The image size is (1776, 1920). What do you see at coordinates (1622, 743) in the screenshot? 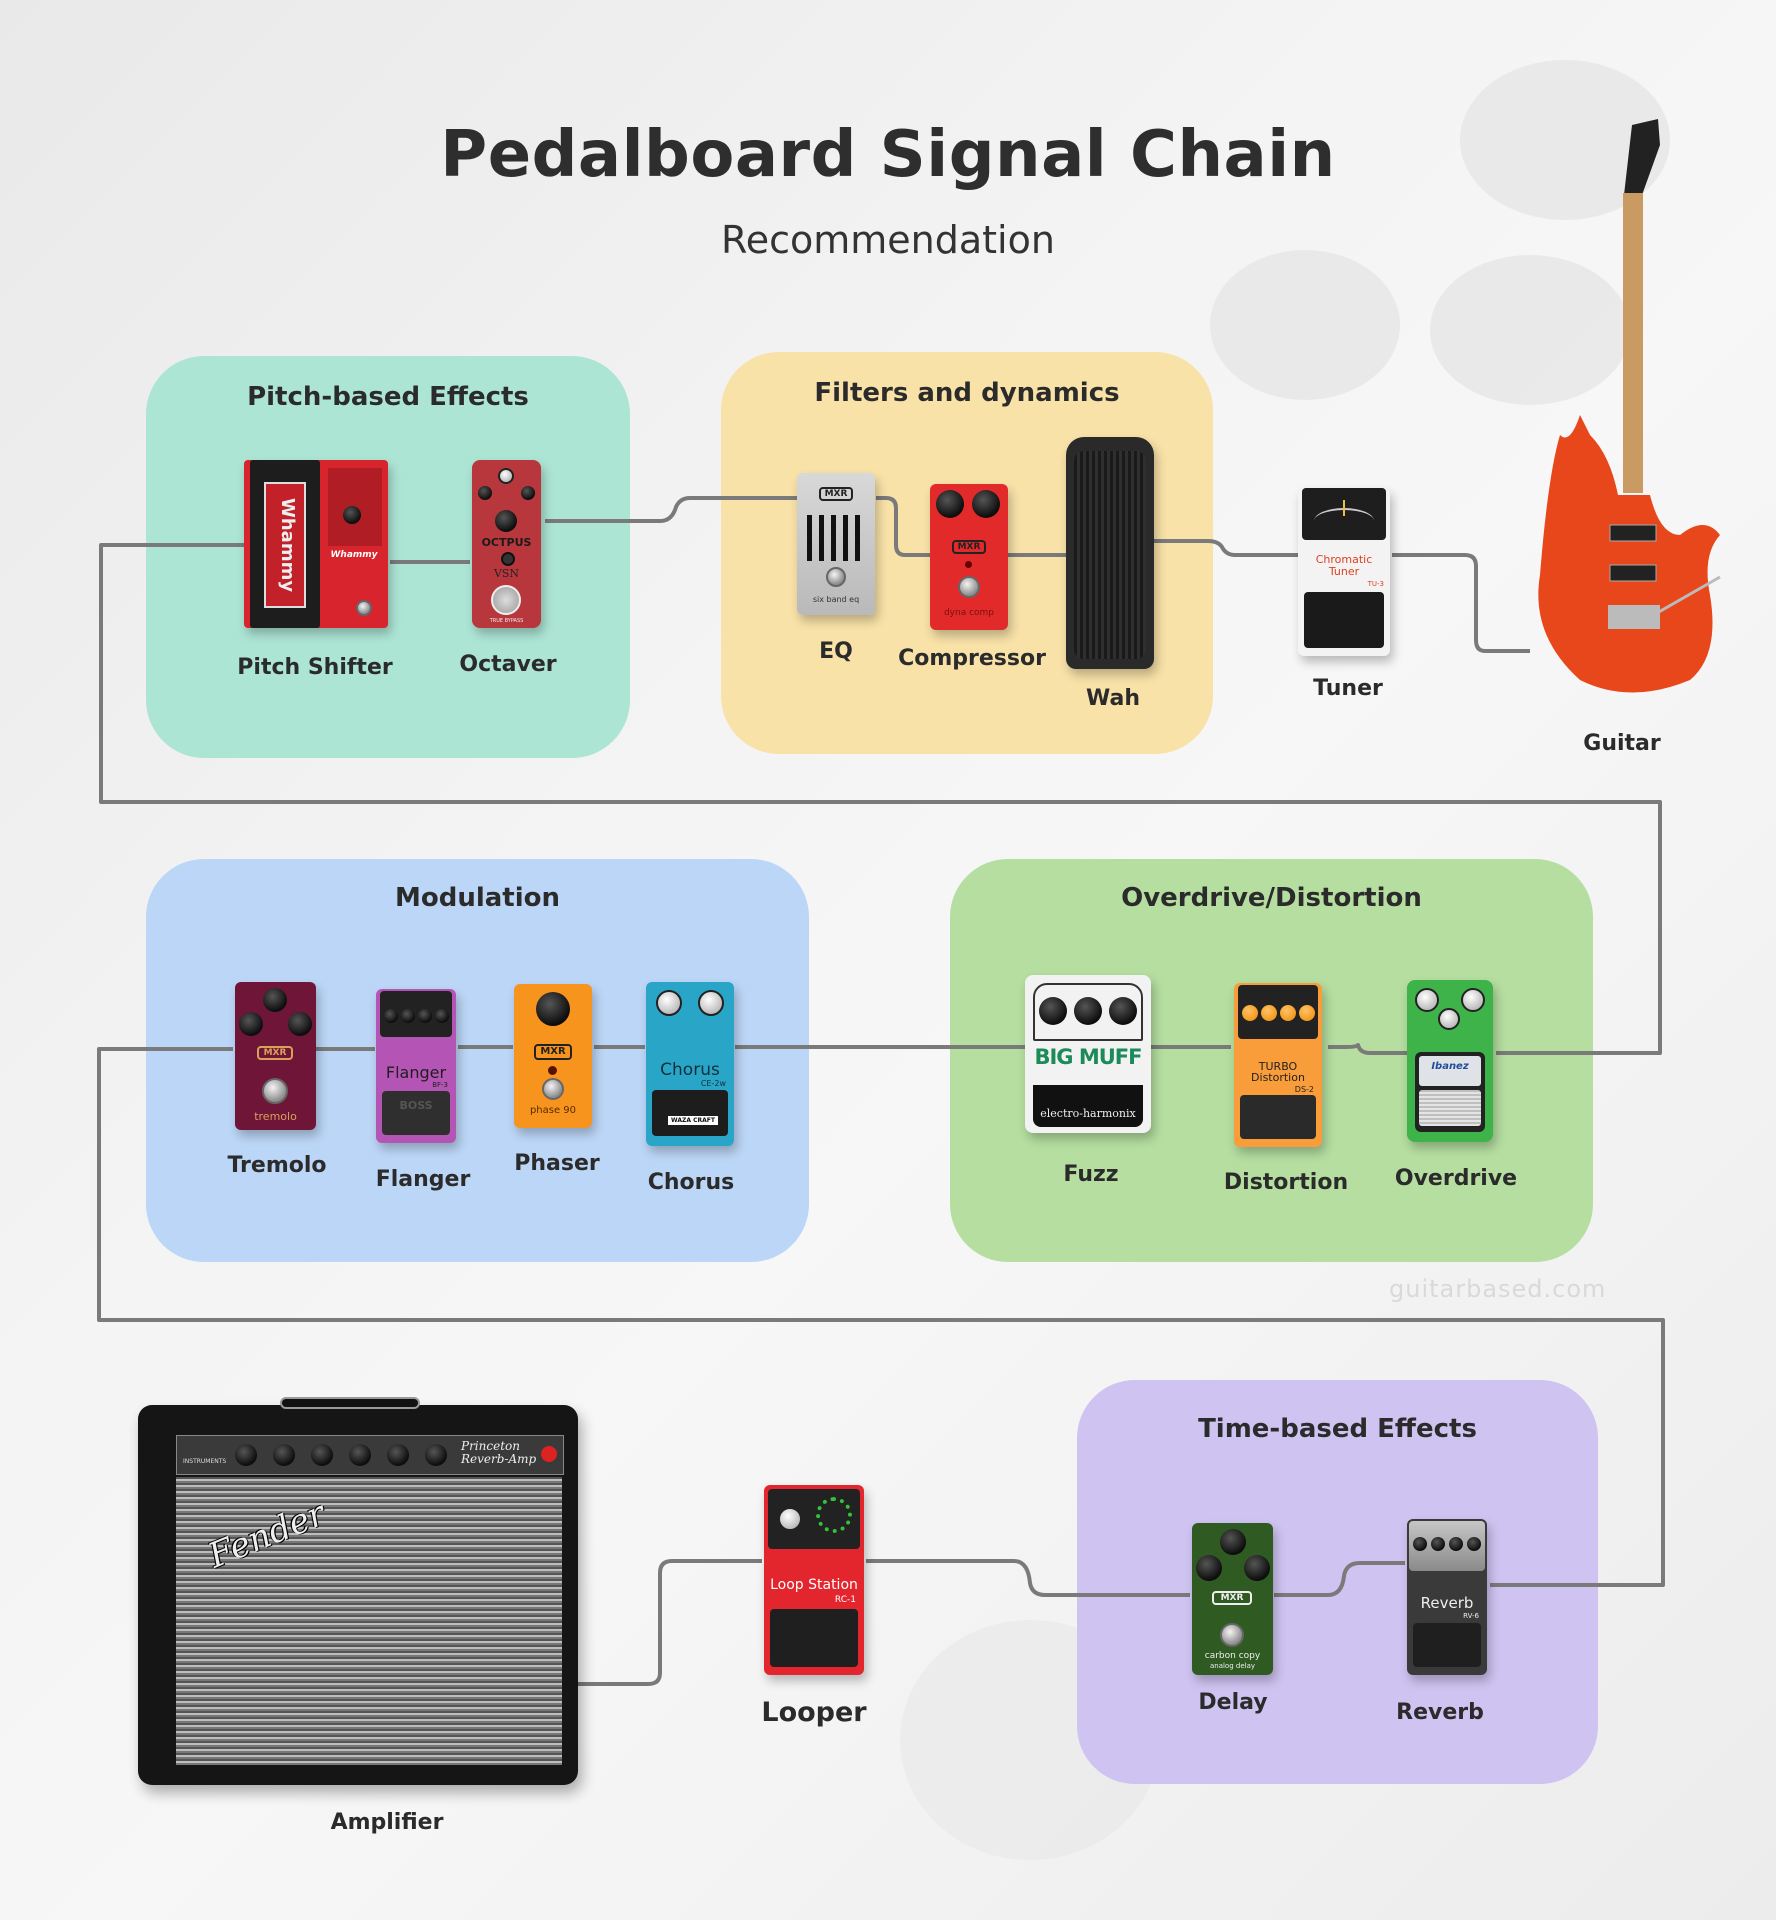
I see `label-guitar: Guitar` at bounding box center [1622, 743].